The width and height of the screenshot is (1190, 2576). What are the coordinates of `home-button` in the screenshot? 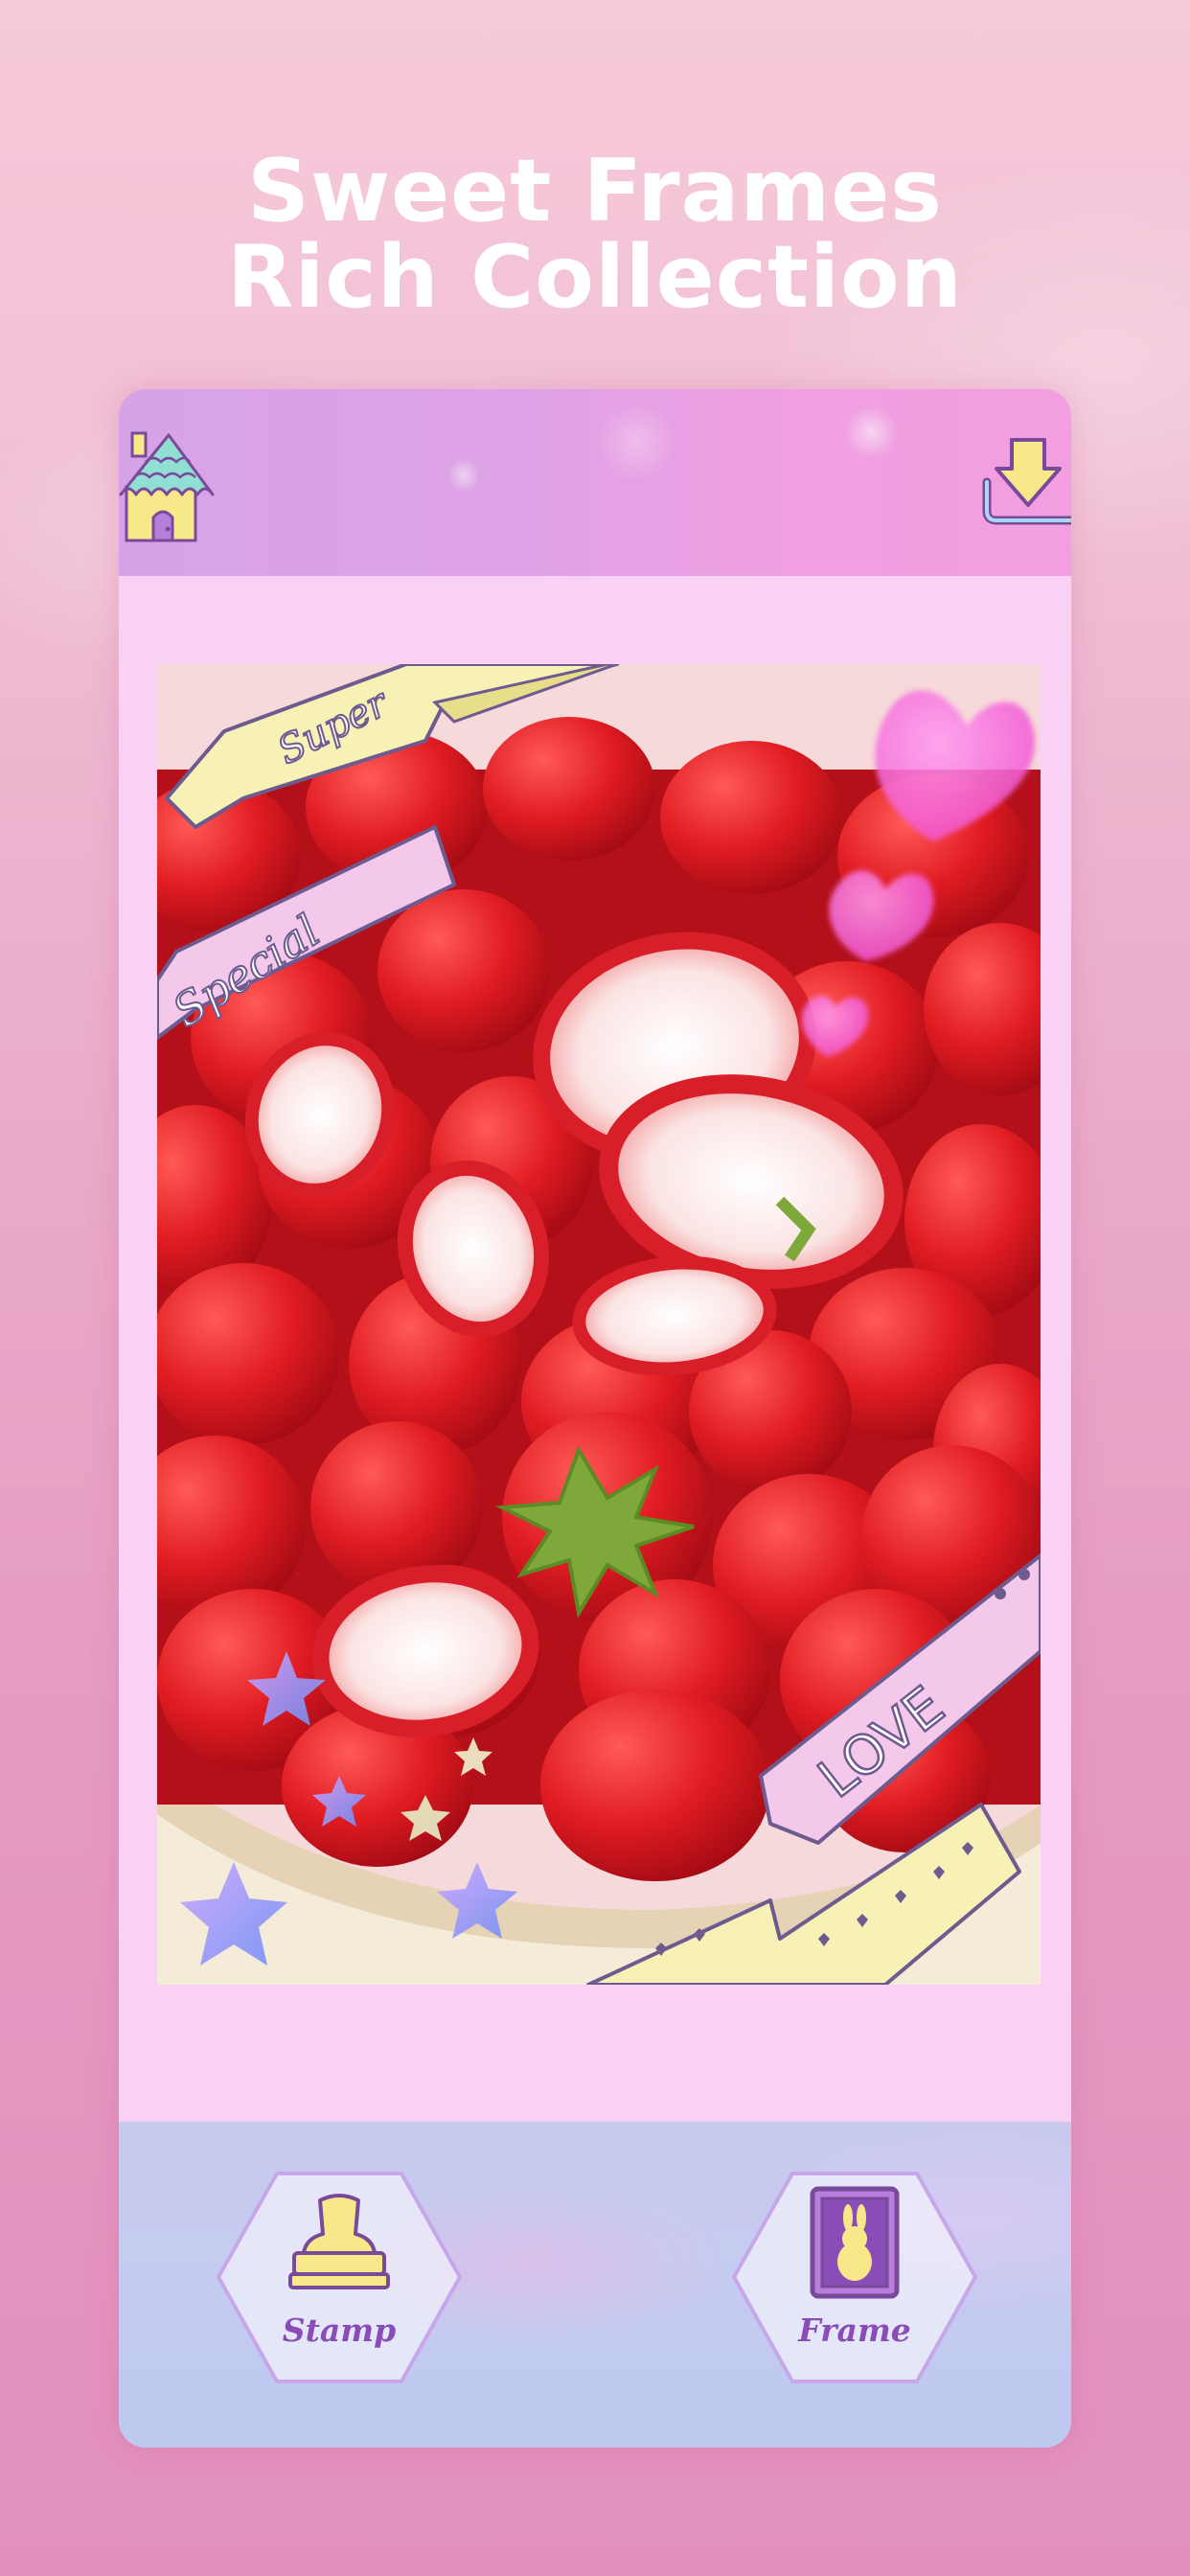 It's located at (168, 486).